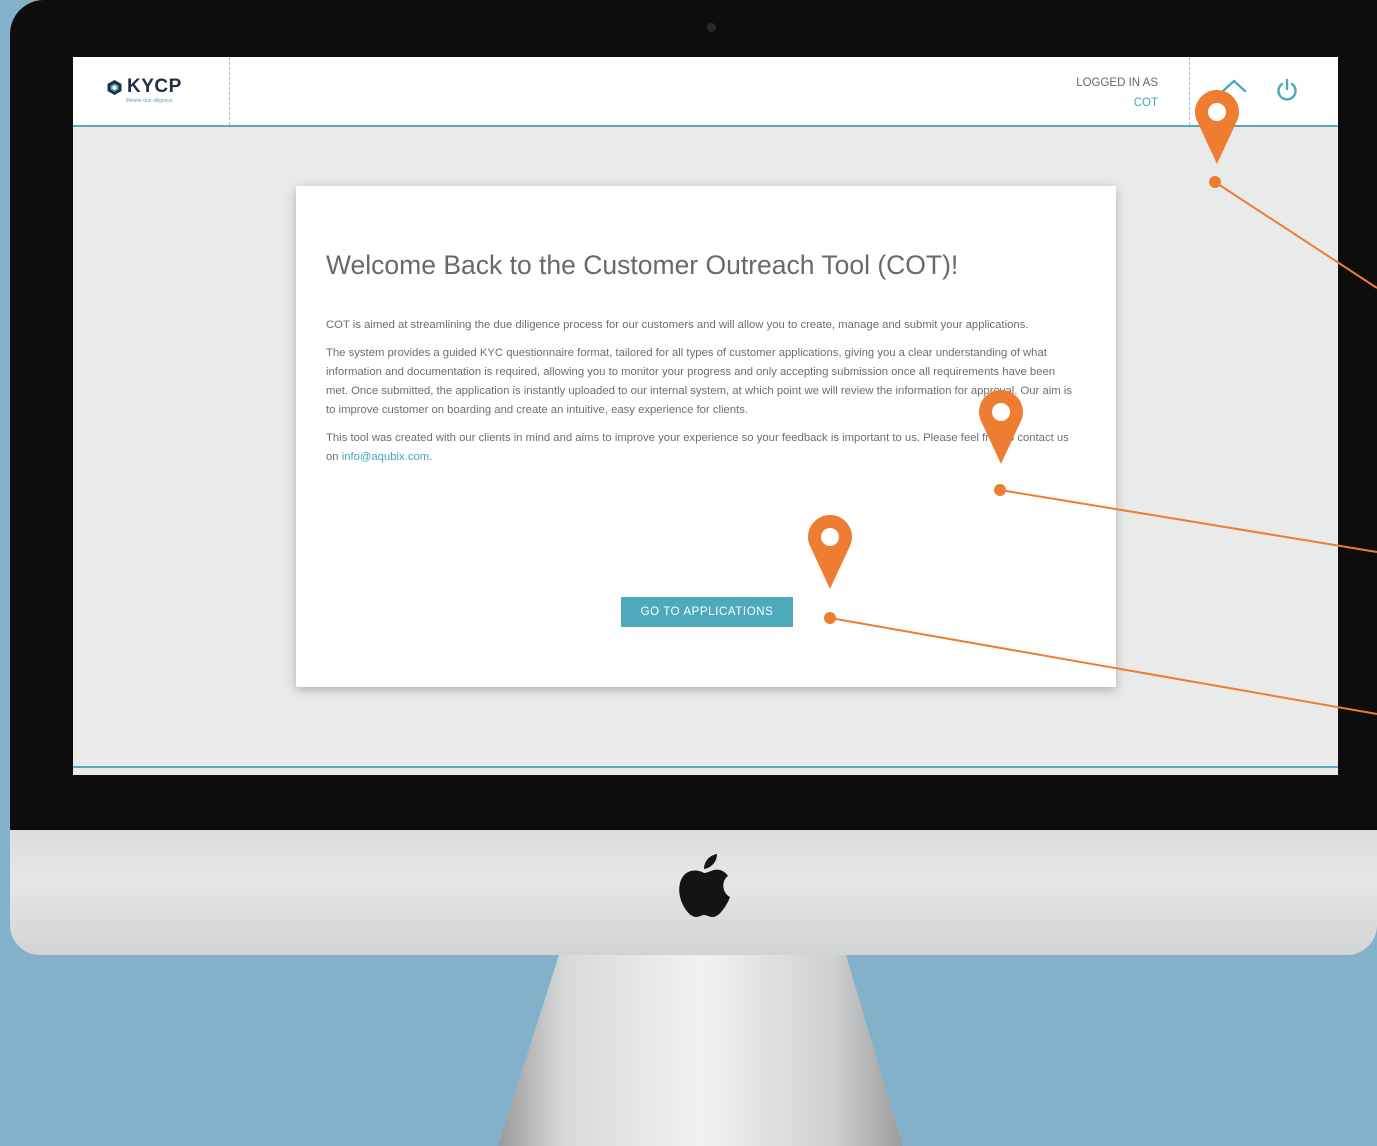 The width and height of the screenshot is (1377, 1146). I want to click on go-to-applications-button: GO TO APPLICATIONS, so click(707, 612).